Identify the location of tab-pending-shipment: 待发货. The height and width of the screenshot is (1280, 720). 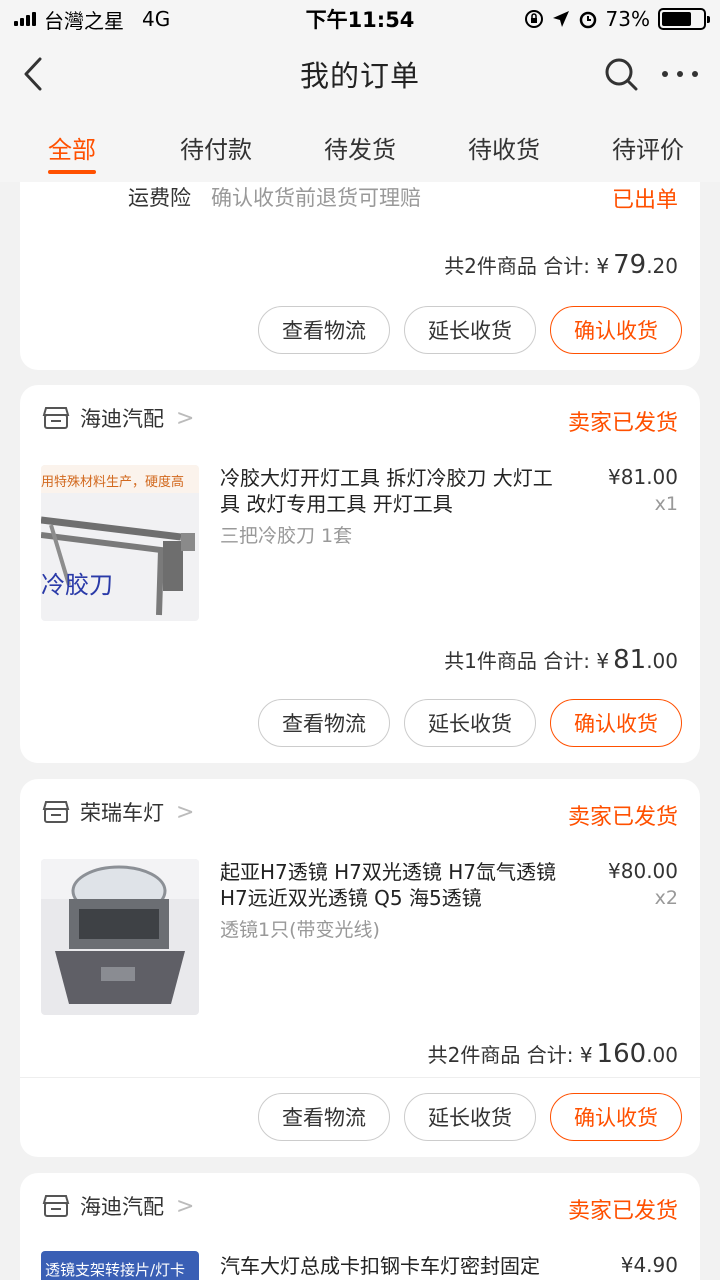
(360, 146).